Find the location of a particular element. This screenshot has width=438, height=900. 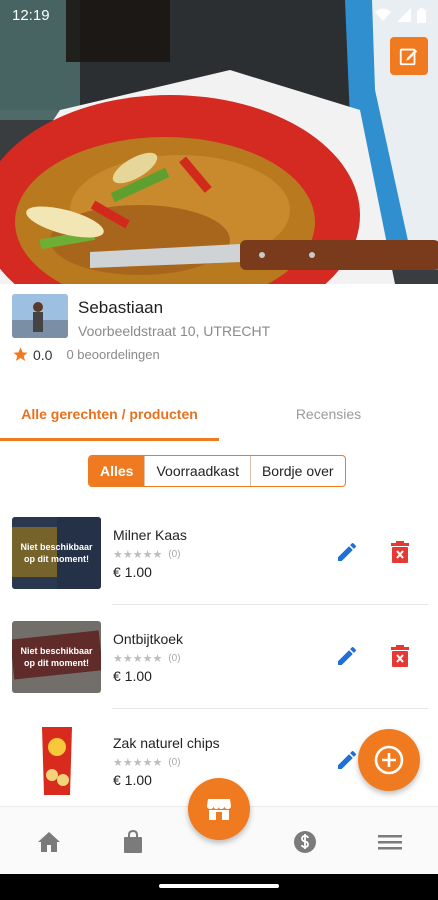

add-product-button is located at coordinates (389, 760).